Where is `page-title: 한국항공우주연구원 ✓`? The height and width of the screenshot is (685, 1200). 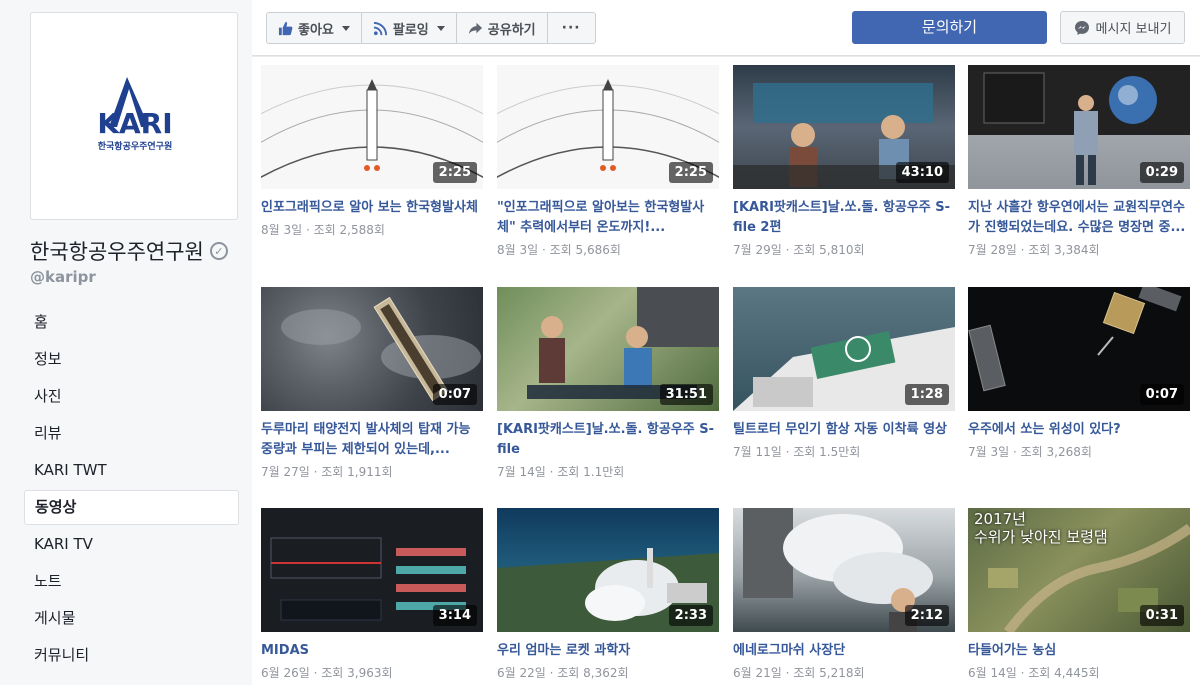 page-title: 한국항공우주연구원 ✓ is located at coordinates (129, 251).